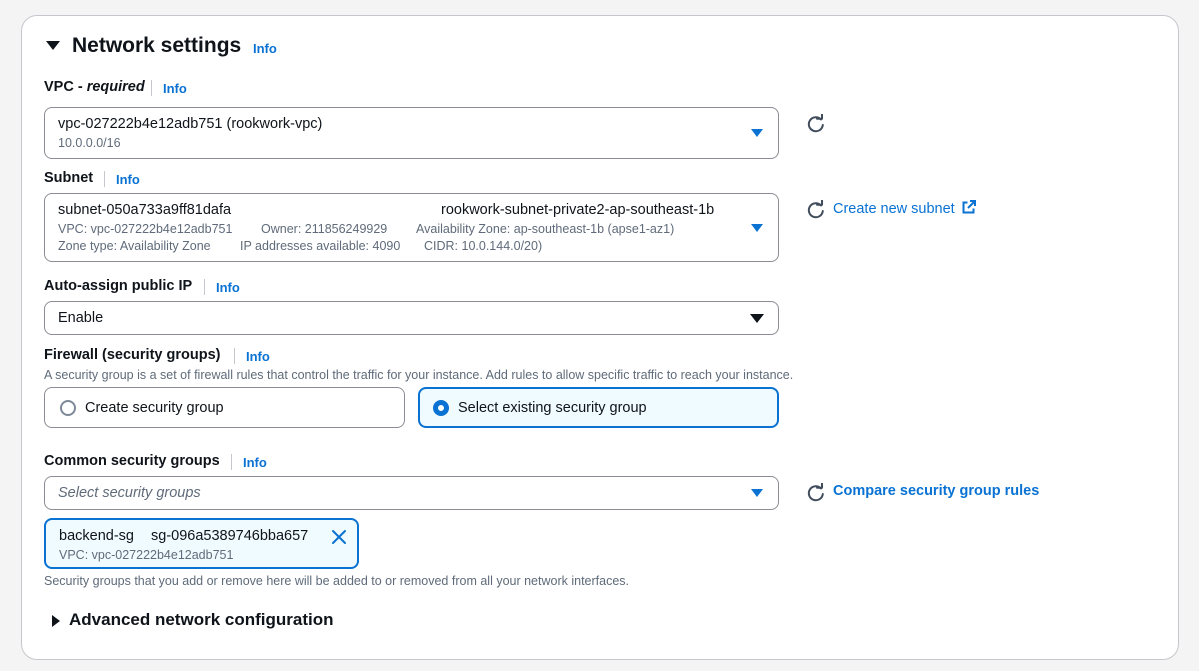 This screenshot has width=1199, height=671. I want to click on compare-security-group-rules-link: Compare security group rules, so click(936, 491).